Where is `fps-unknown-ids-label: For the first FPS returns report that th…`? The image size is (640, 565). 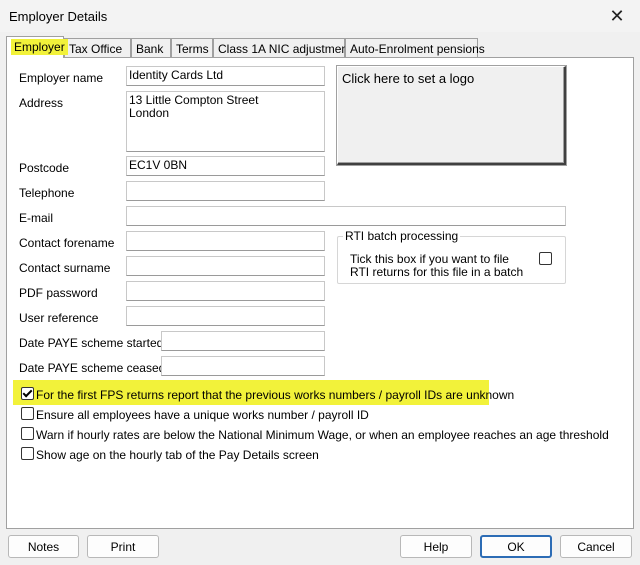 fps-unknown-ids-label: For the first FPS returns report that th… is located at coordinates (275, 395).